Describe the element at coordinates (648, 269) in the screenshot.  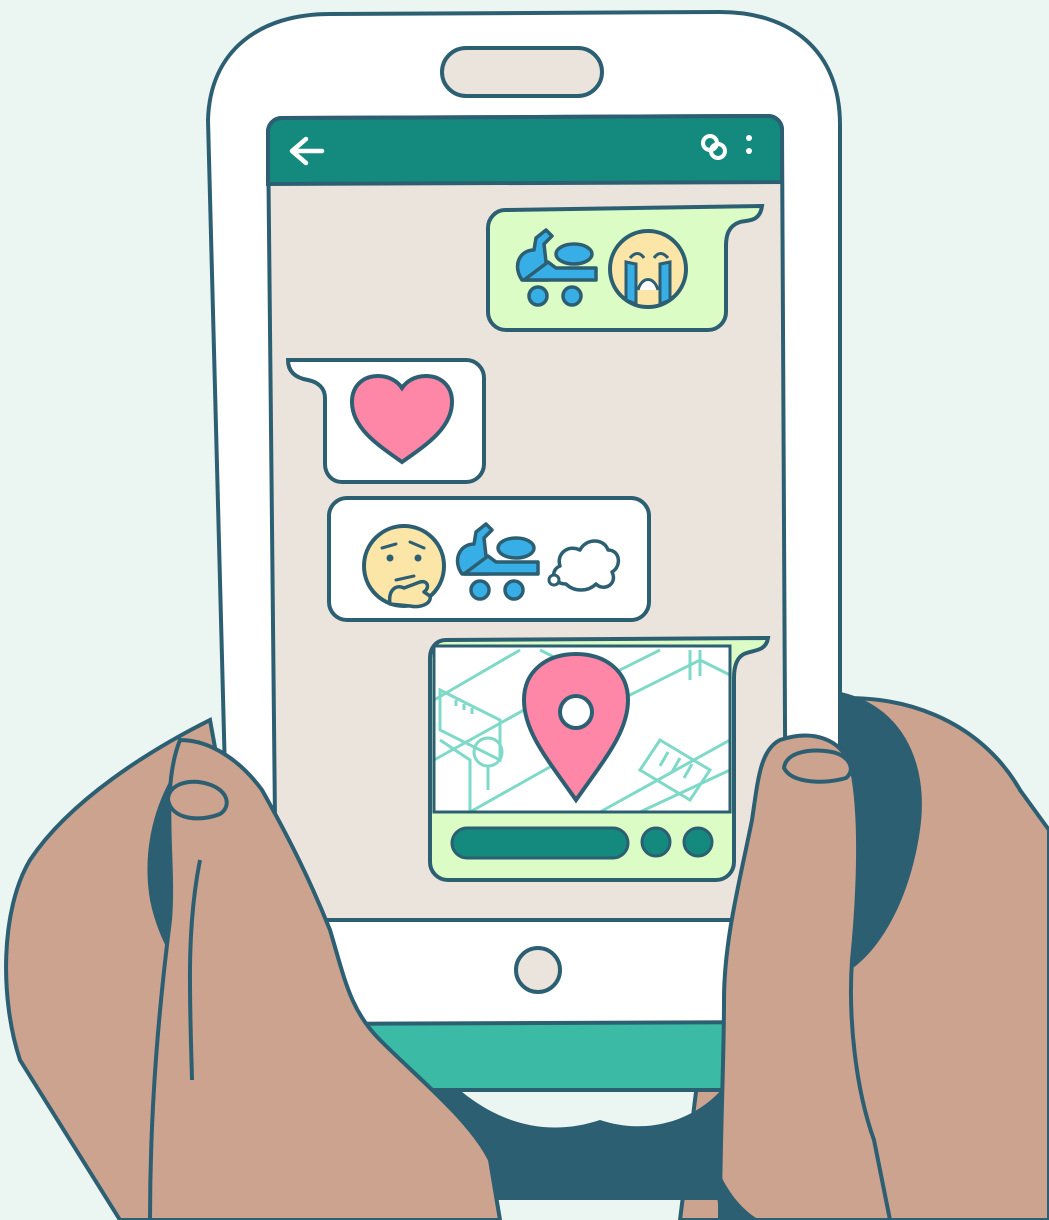
I see `crying-face-icon` at that location.